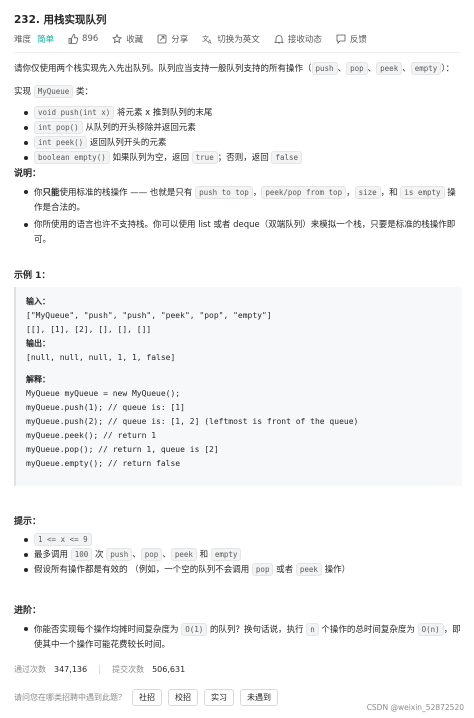  I want to click on list-item: 1 <= x <= 9, so click(243, 540).